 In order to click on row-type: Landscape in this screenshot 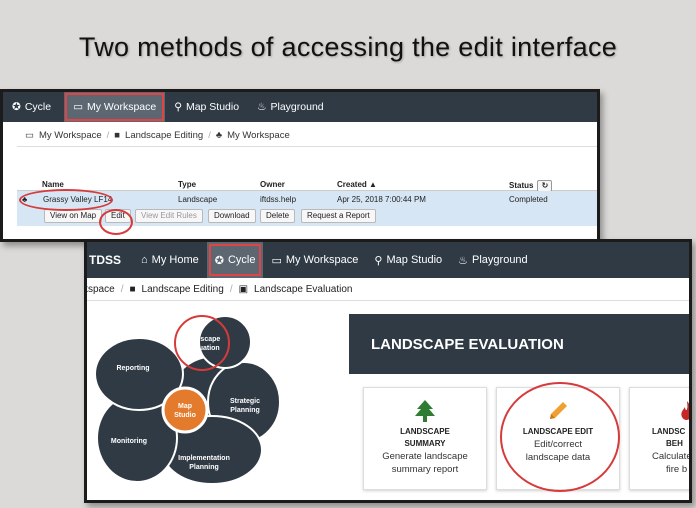, I will do `click(198, 199)`.